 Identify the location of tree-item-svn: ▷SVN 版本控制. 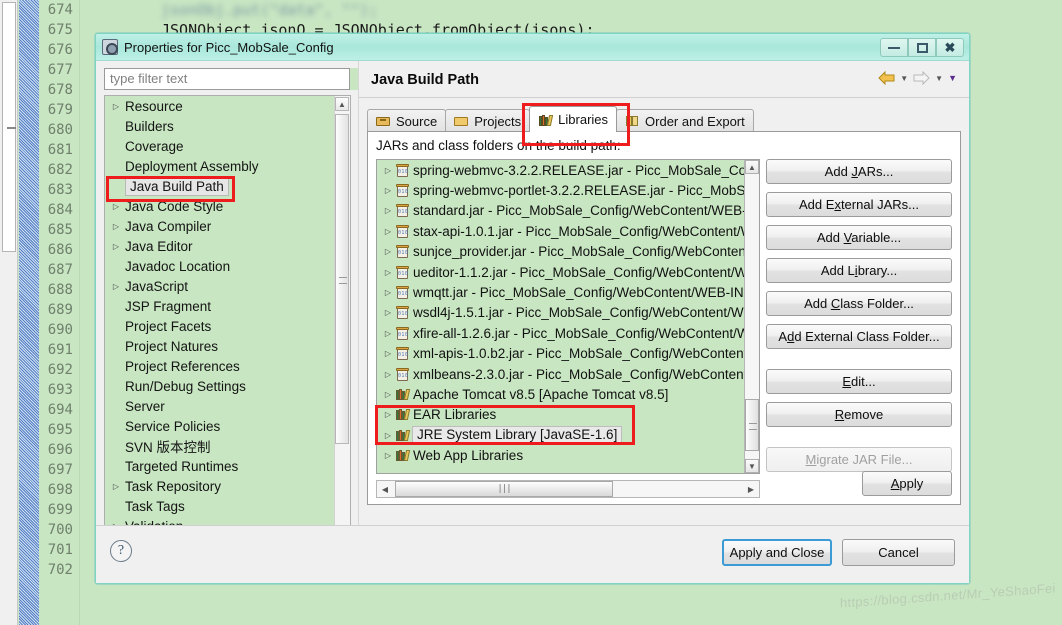
(219, 446).